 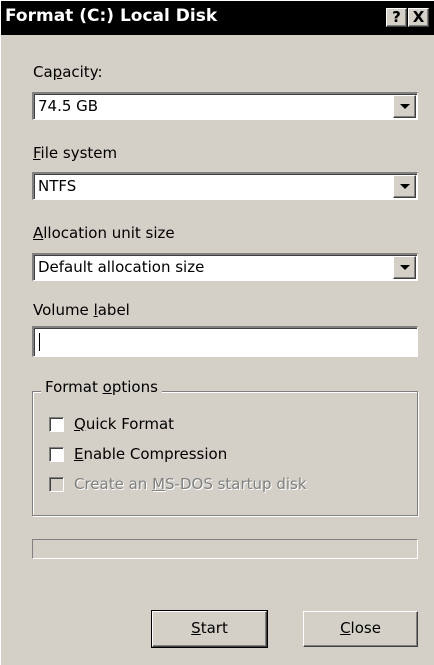 I want to click on allocation-dropdown-button, so click(x=404, y=267).